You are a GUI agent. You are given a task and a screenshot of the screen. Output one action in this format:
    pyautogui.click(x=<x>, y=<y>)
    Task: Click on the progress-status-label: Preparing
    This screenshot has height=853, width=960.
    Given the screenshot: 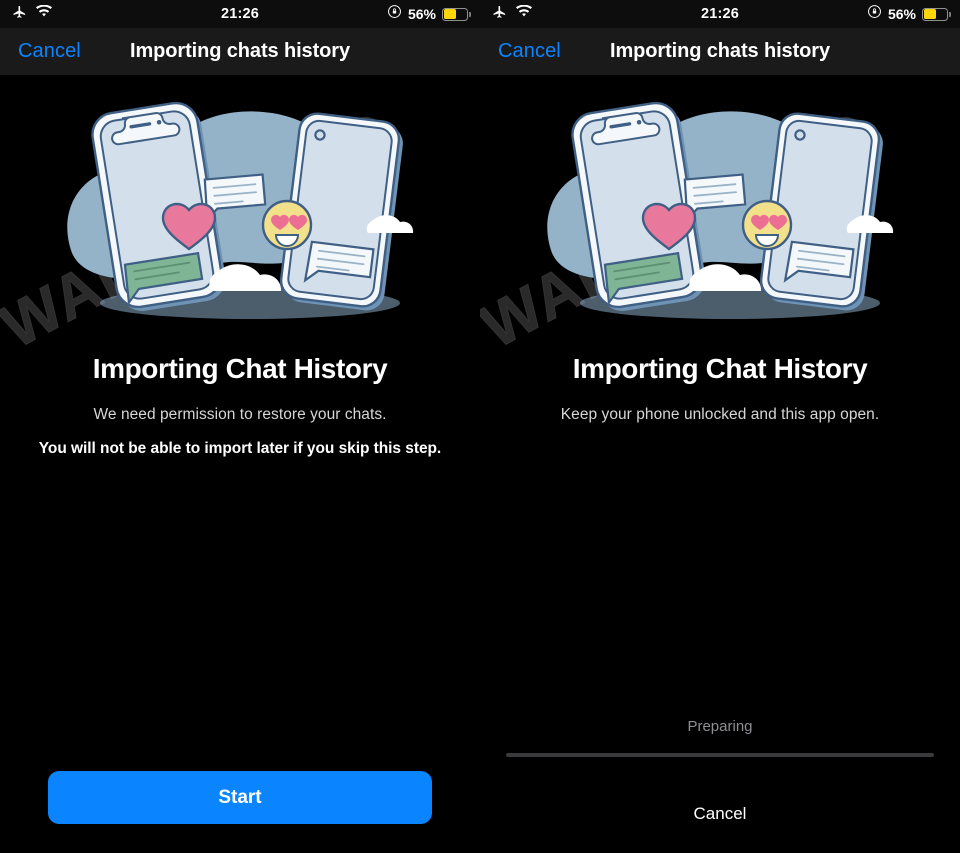 What is the action you would take?
    pyautogui.click(x=720, y=726)
    